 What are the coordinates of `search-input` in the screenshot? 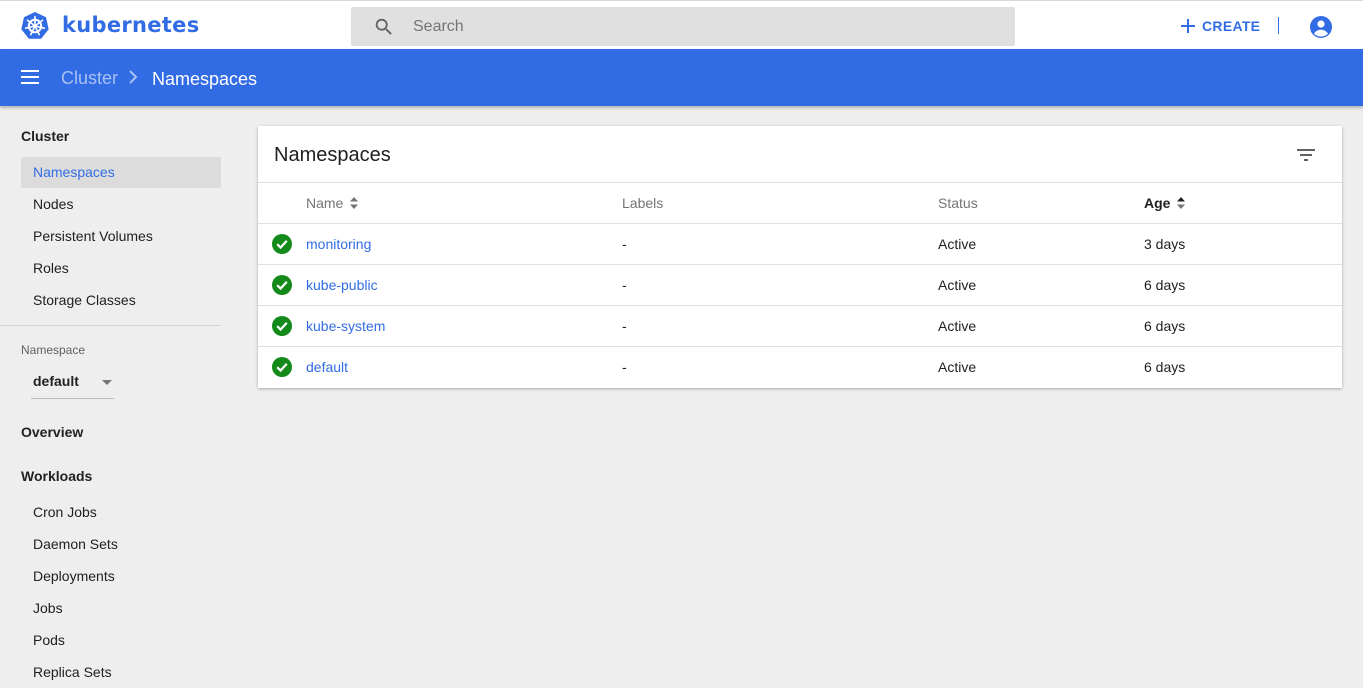 It's located at (703, 26).